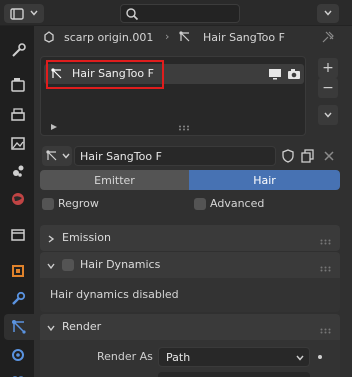 This screenshot has height=377, width=352. I want to click on hair-dynamics-status-text: Hair dynamics disabled, so click(114, 294).